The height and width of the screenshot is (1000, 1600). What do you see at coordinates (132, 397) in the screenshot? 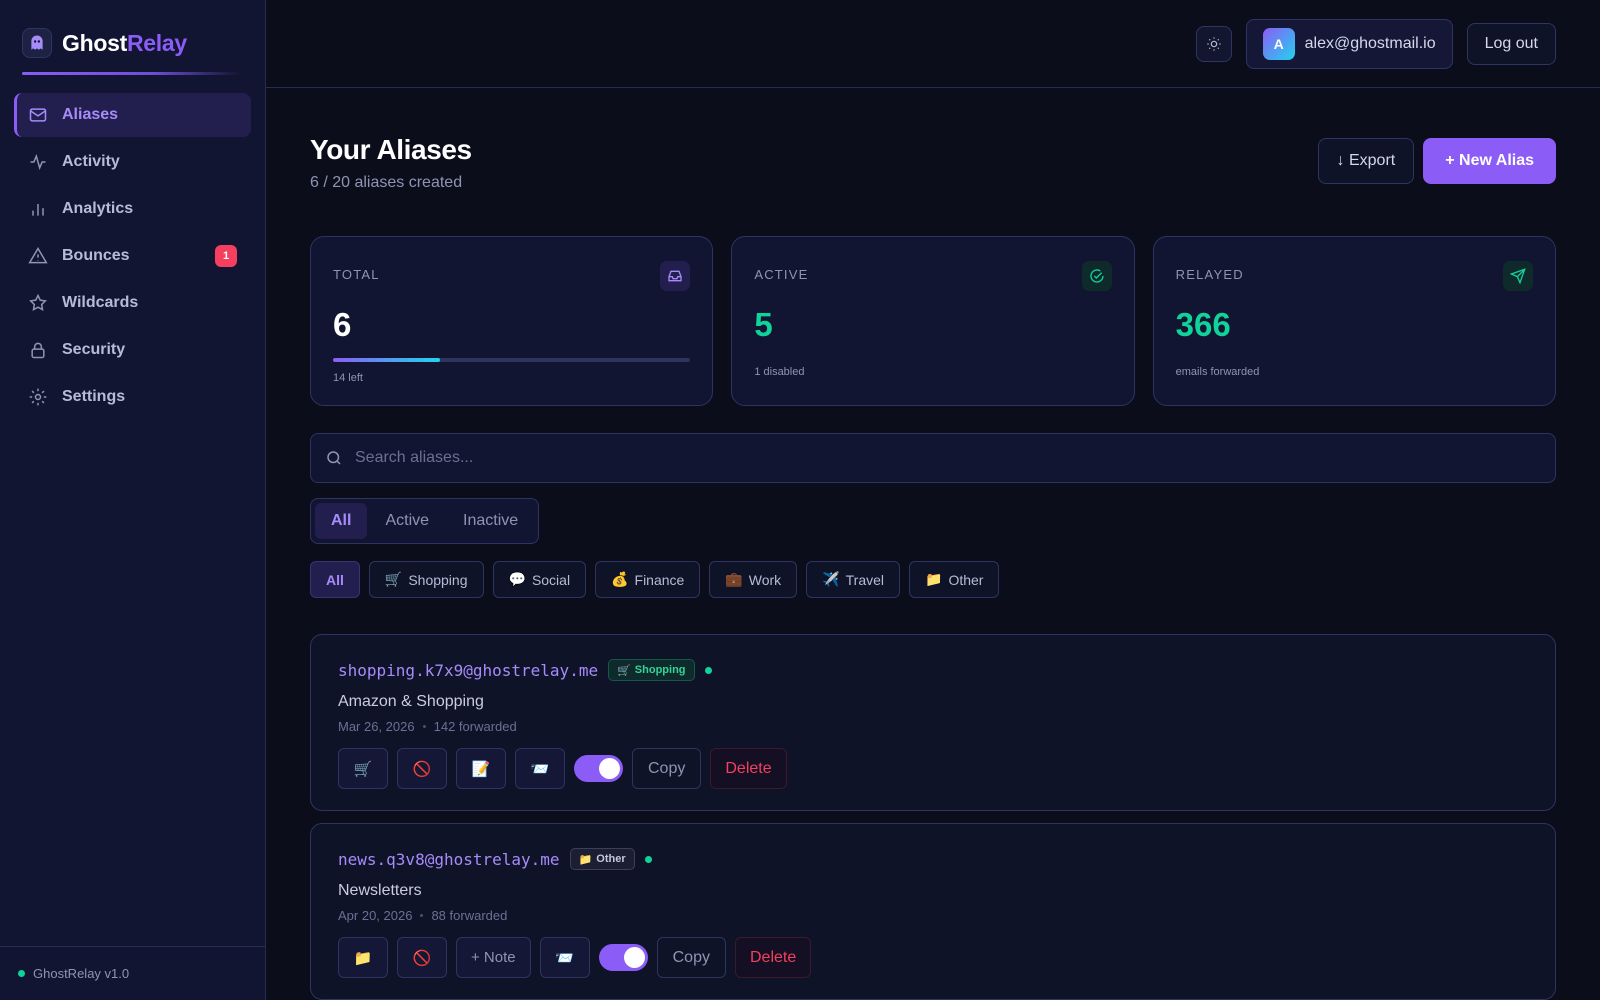
I see `sidebar-item-settings: Settings` at bounding box center [132, 397].